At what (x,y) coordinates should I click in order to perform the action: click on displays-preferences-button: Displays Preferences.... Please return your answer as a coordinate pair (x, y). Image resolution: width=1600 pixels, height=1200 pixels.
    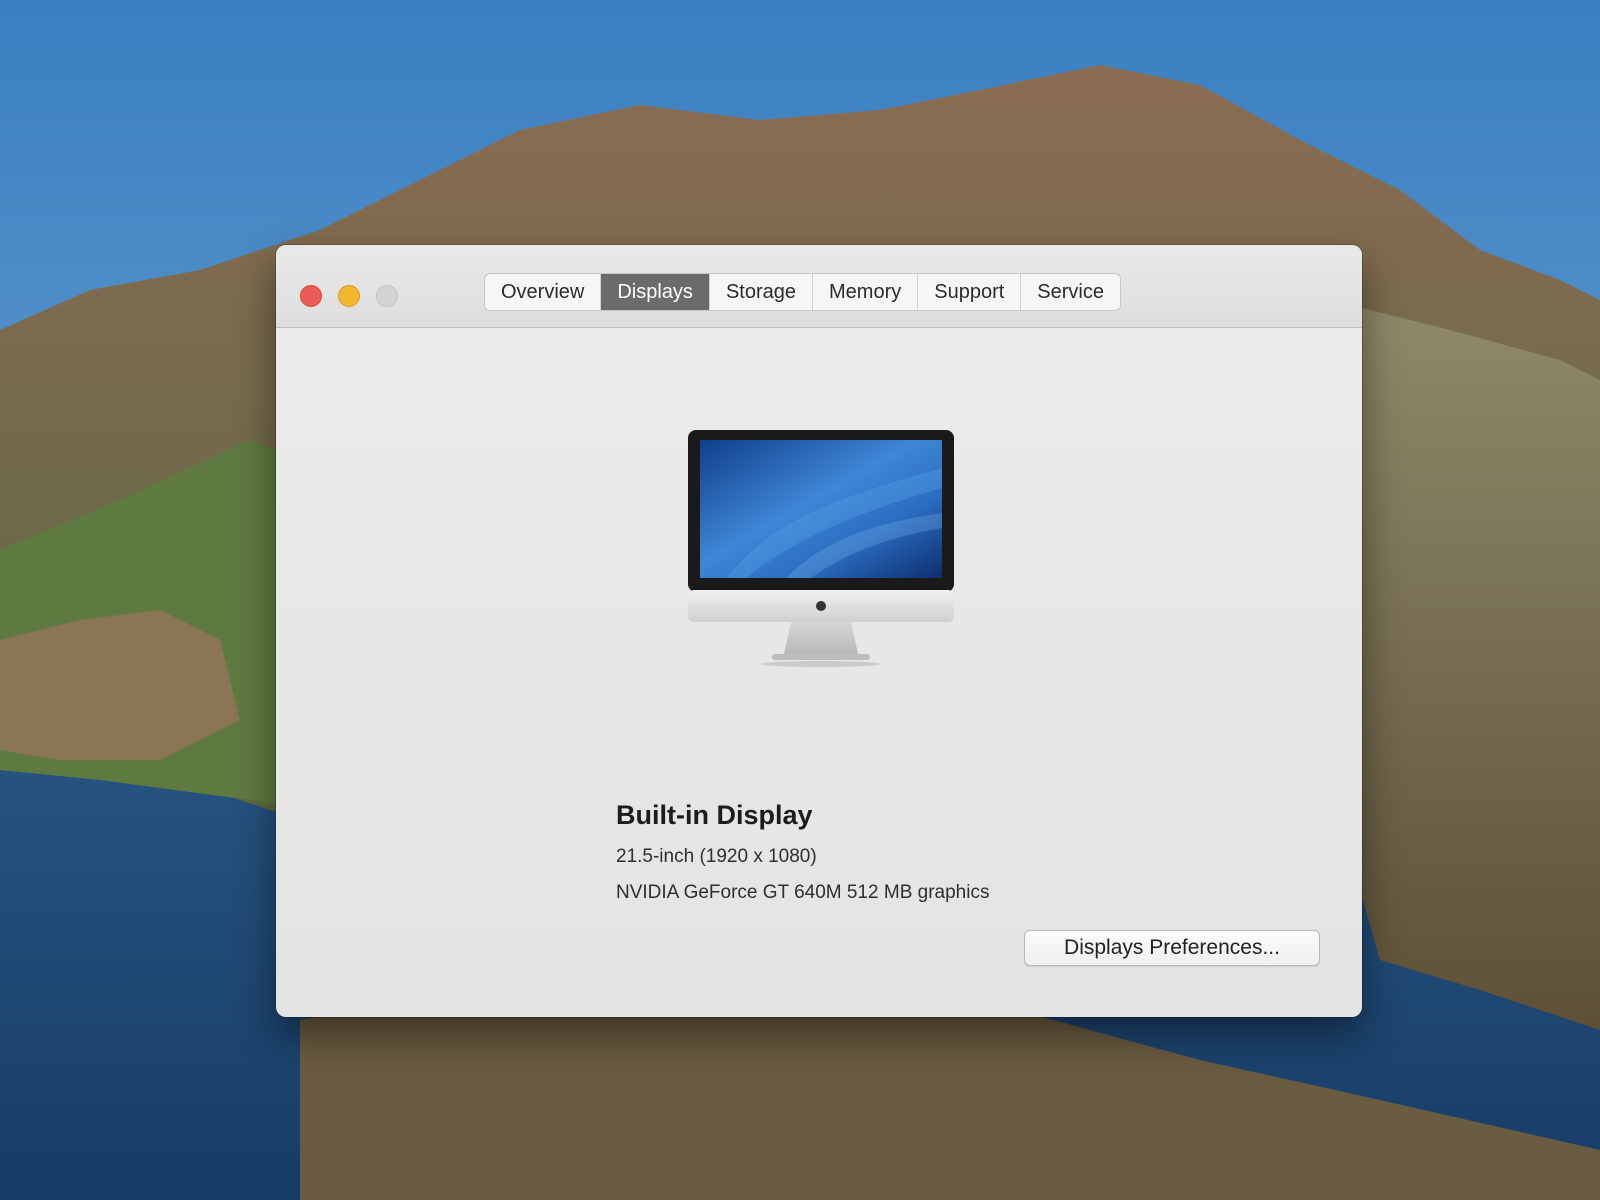
    Looking at the image, I should click on (1172, 948).